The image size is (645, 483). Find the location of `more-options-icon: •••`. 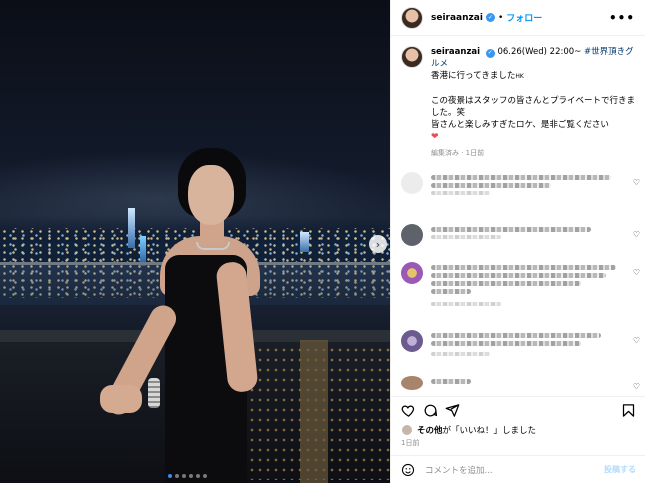

more-options-icon: ••• is located at coordinates (622, 18).